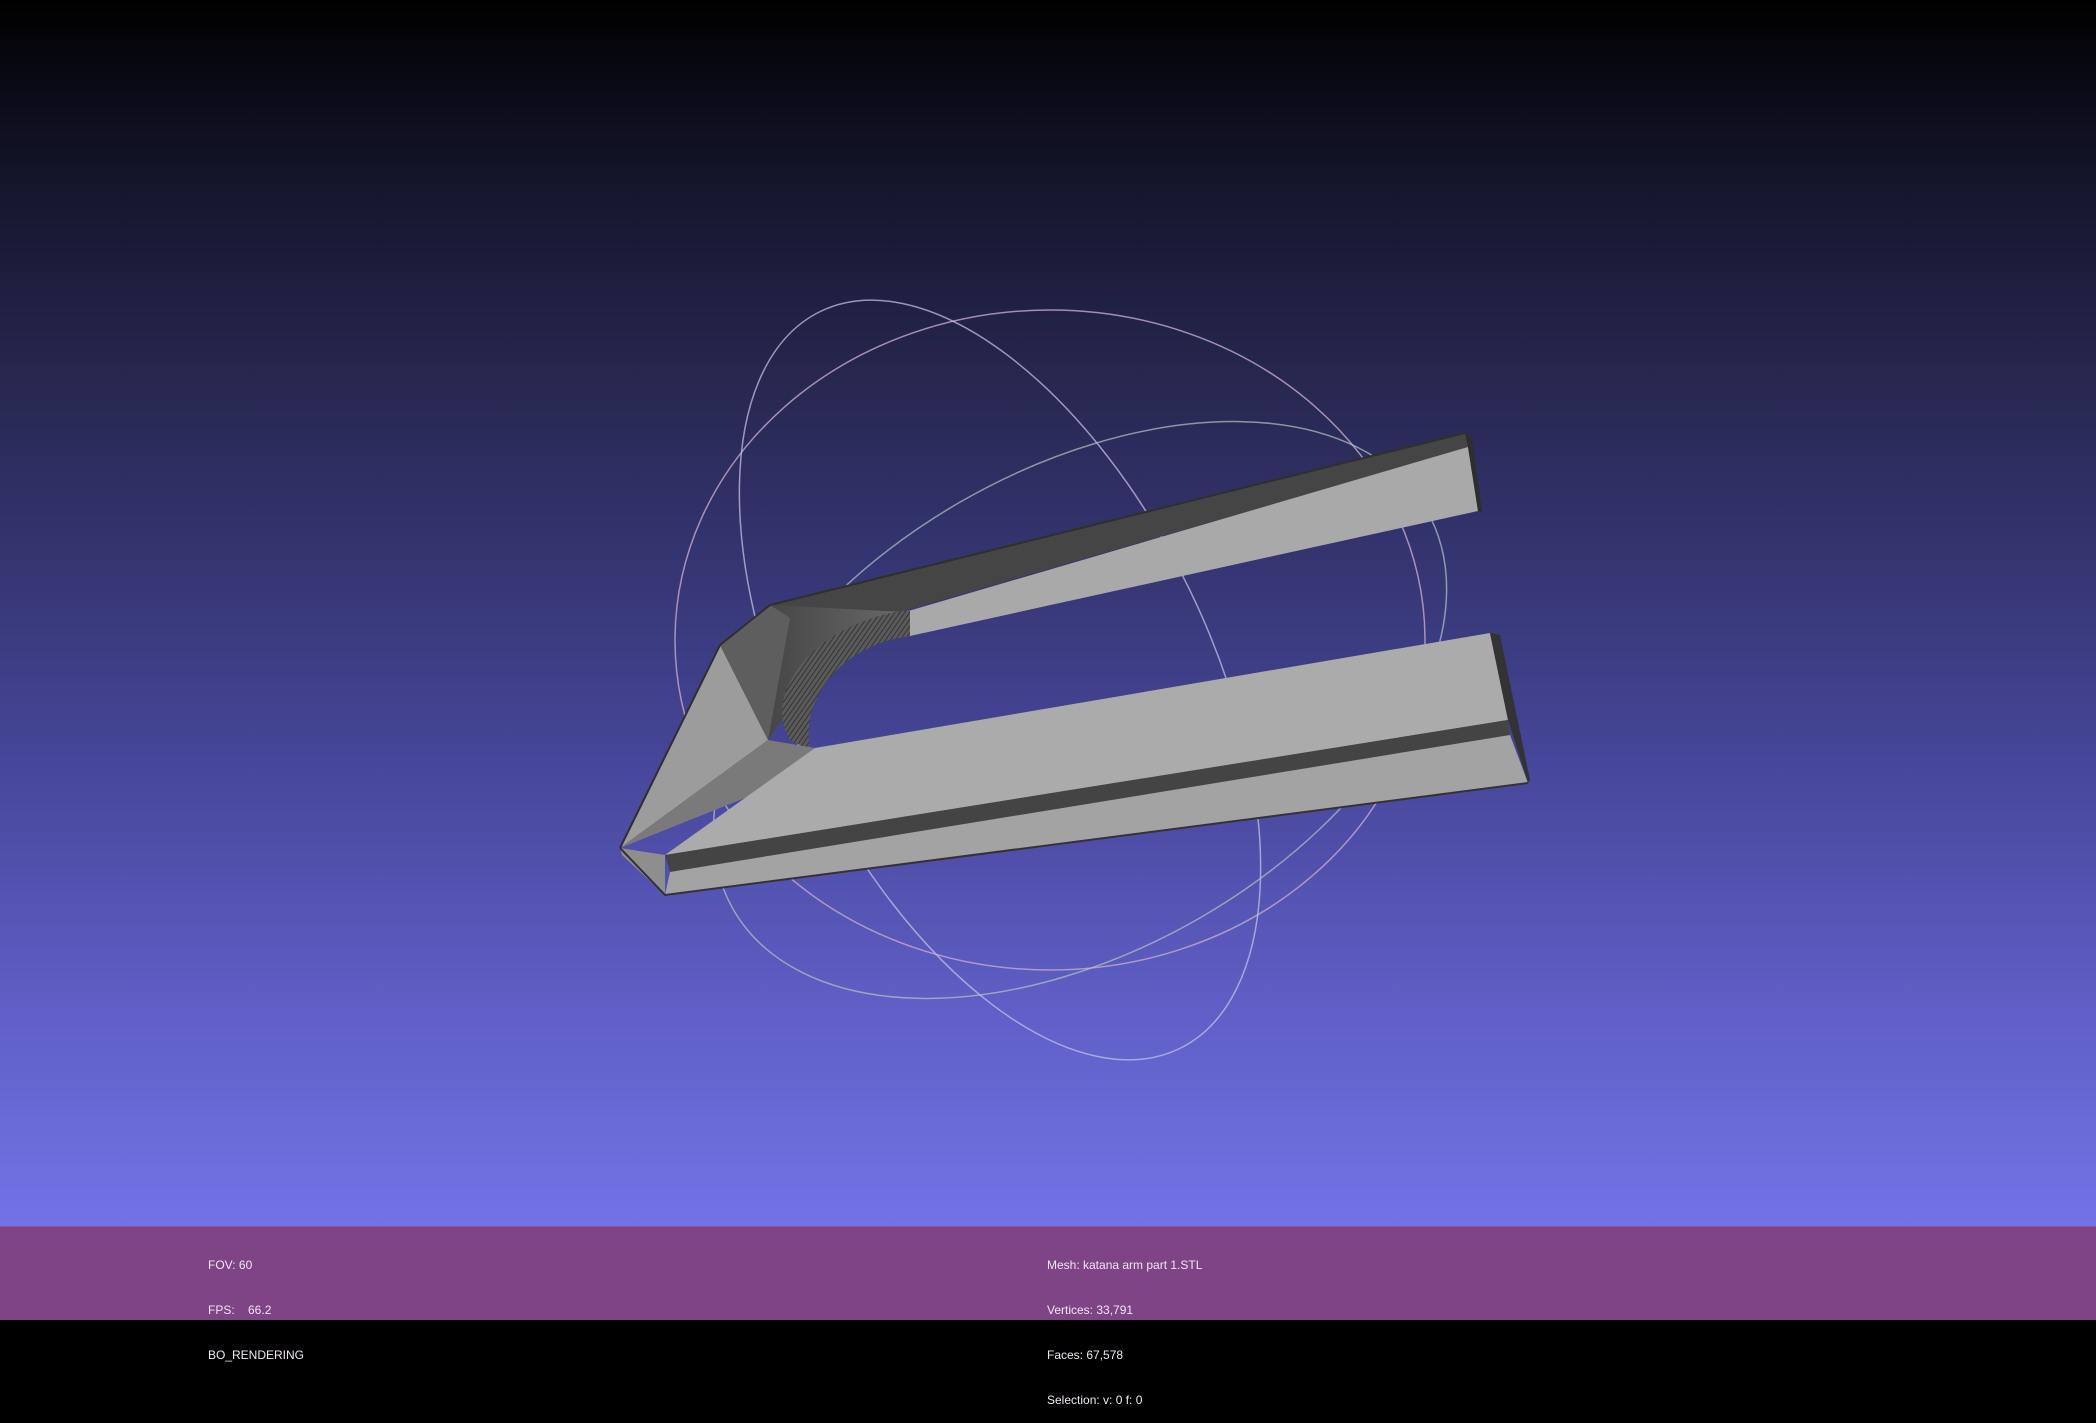 Image resolution: width=2096 pixels, height=1423 pixels. What do you see at coordinates (240, 1310) in the screenshot?
I see `fps-label: FPS: 66.2` at bounding box center [240, 1310].